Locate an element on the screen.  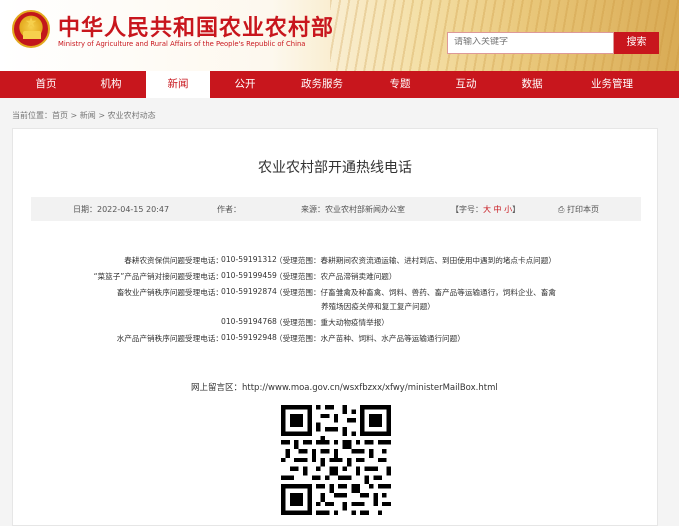
search-box is located at coordinates (530, 43).